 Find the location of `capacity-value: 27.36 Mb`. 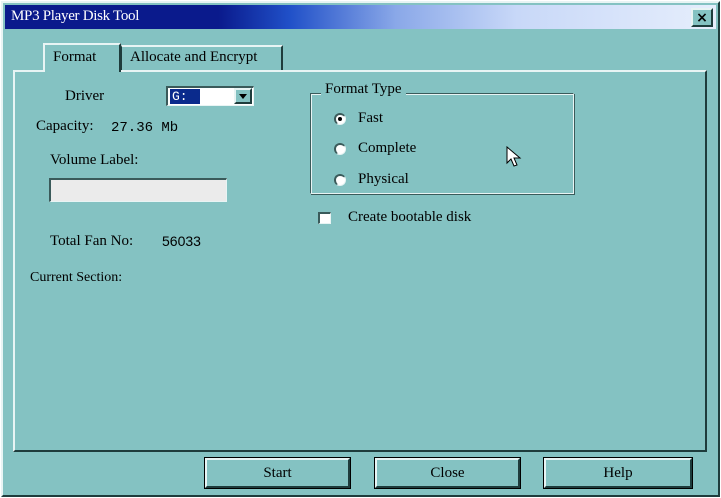

capacity-value: 27.36 Mb is located at coordinates (145, 128).